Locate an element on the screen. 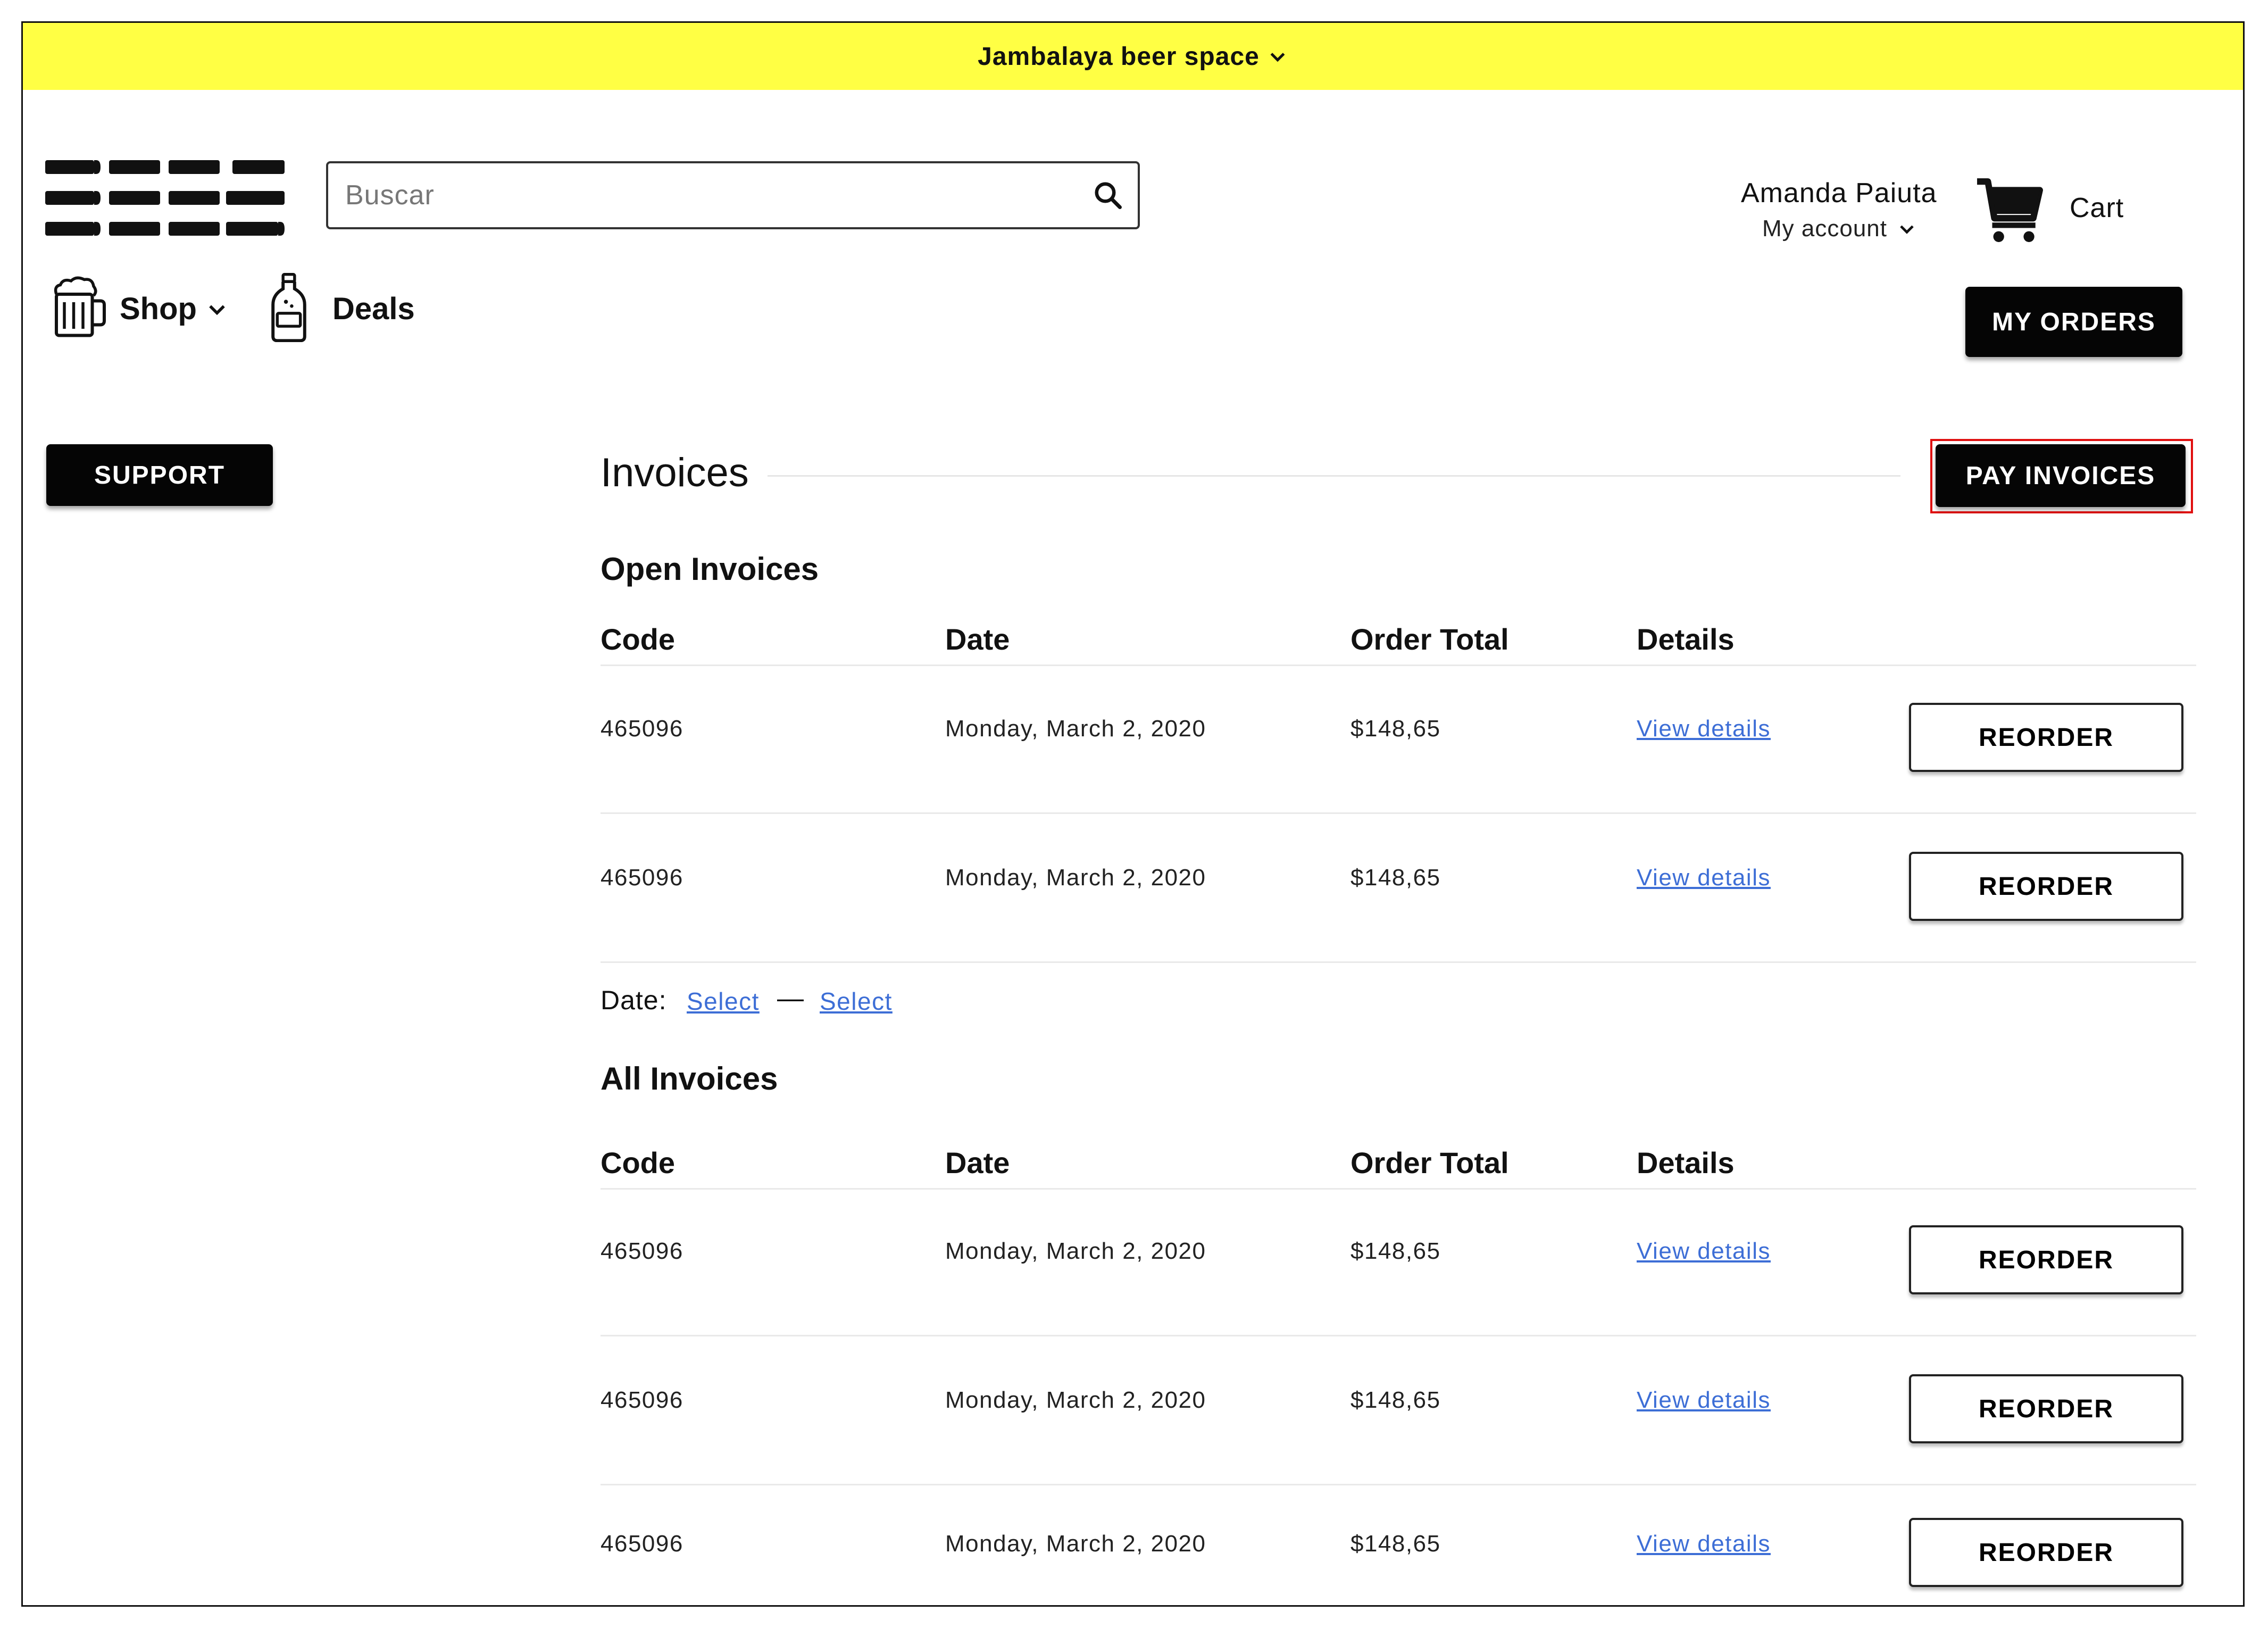  bees-logo is located at coordinates (165, 198).